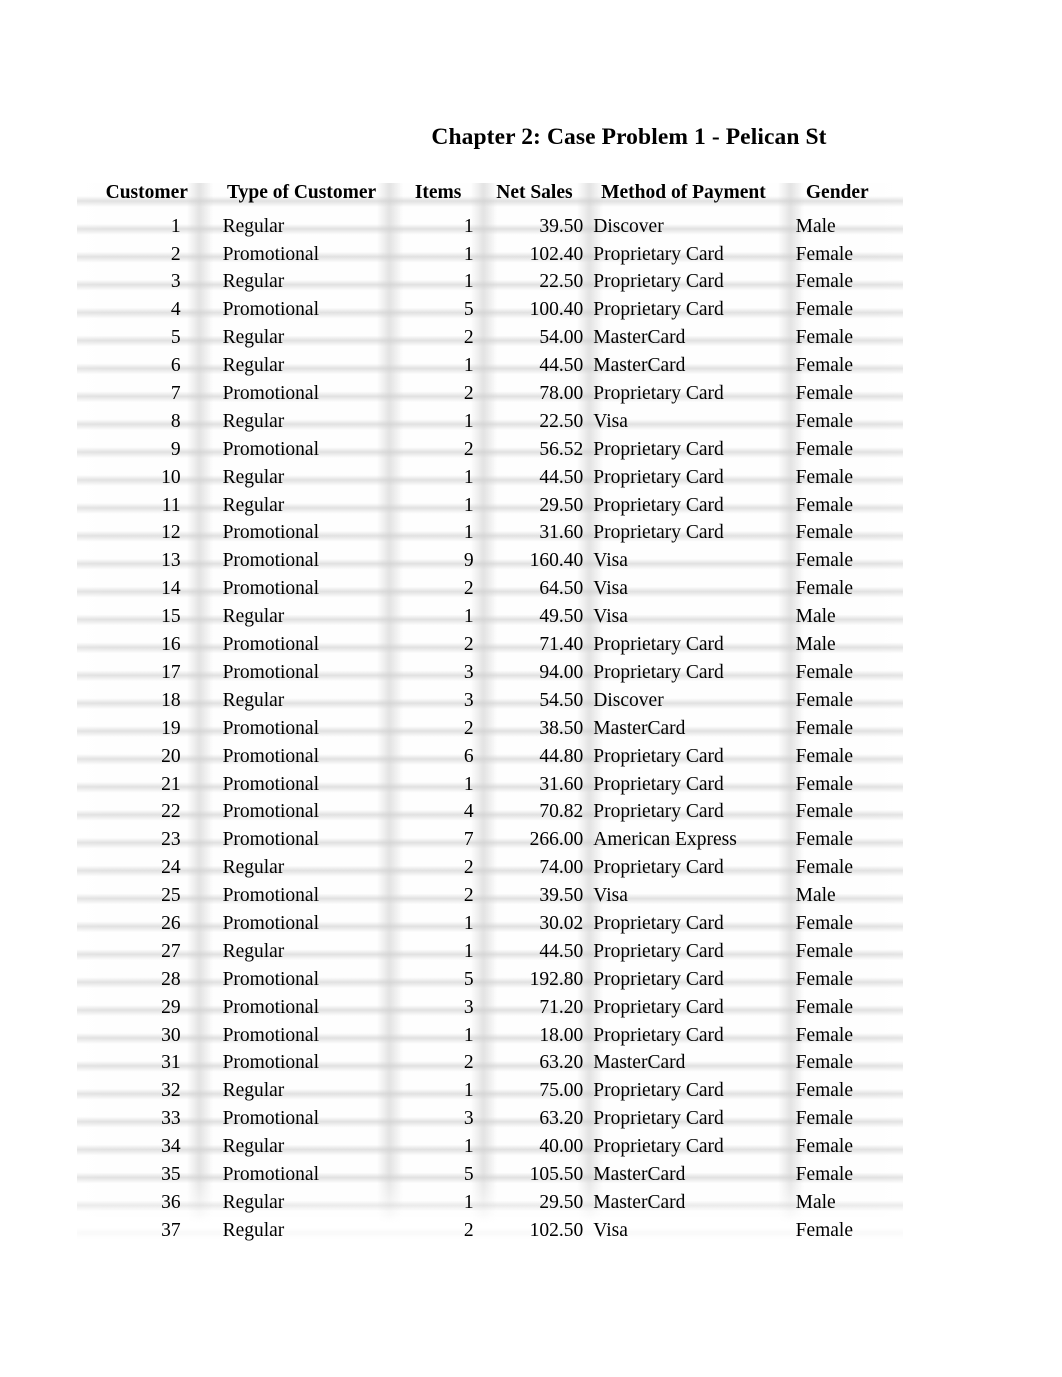  Describe the element at coordinates (561, 672) in the screenshot. I see `cell-sales: 94.00` at that location.